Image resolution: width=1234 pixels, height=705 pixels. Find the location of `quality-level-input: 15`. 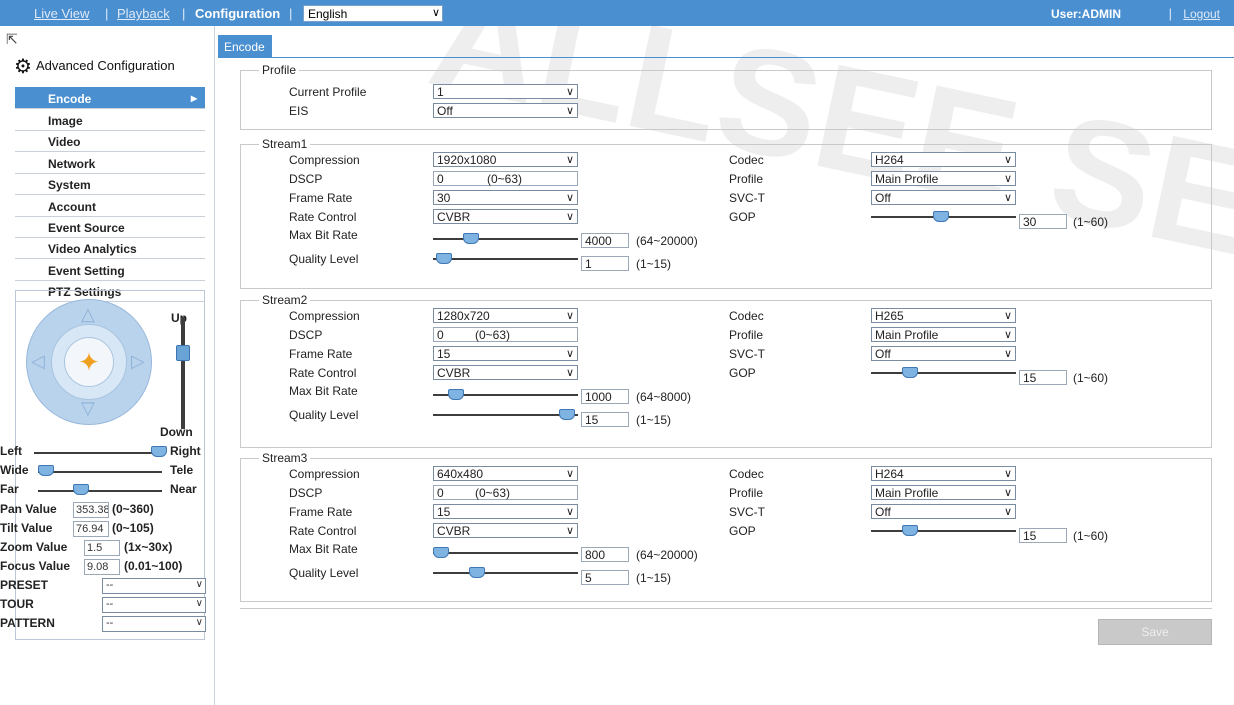

quality-level-input: 15 is located at coordinates (605, 419).